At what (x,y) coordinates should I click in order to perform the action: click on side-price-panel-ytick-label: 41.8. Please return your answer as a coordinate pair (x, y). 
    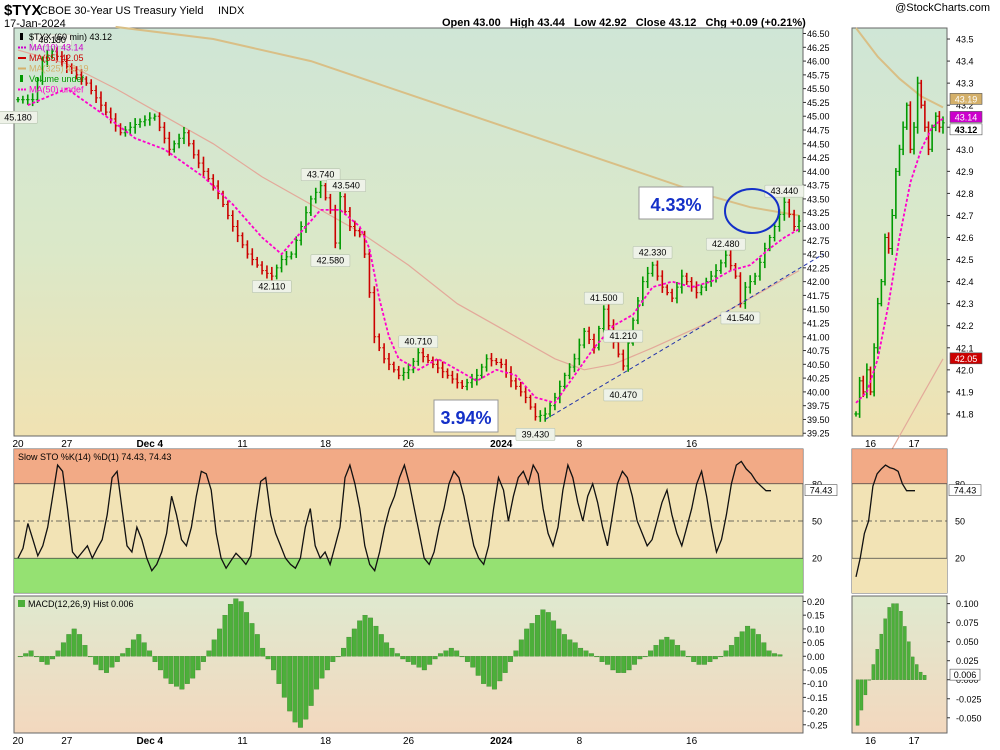
    Looking at the image, I should click on (965, 414).